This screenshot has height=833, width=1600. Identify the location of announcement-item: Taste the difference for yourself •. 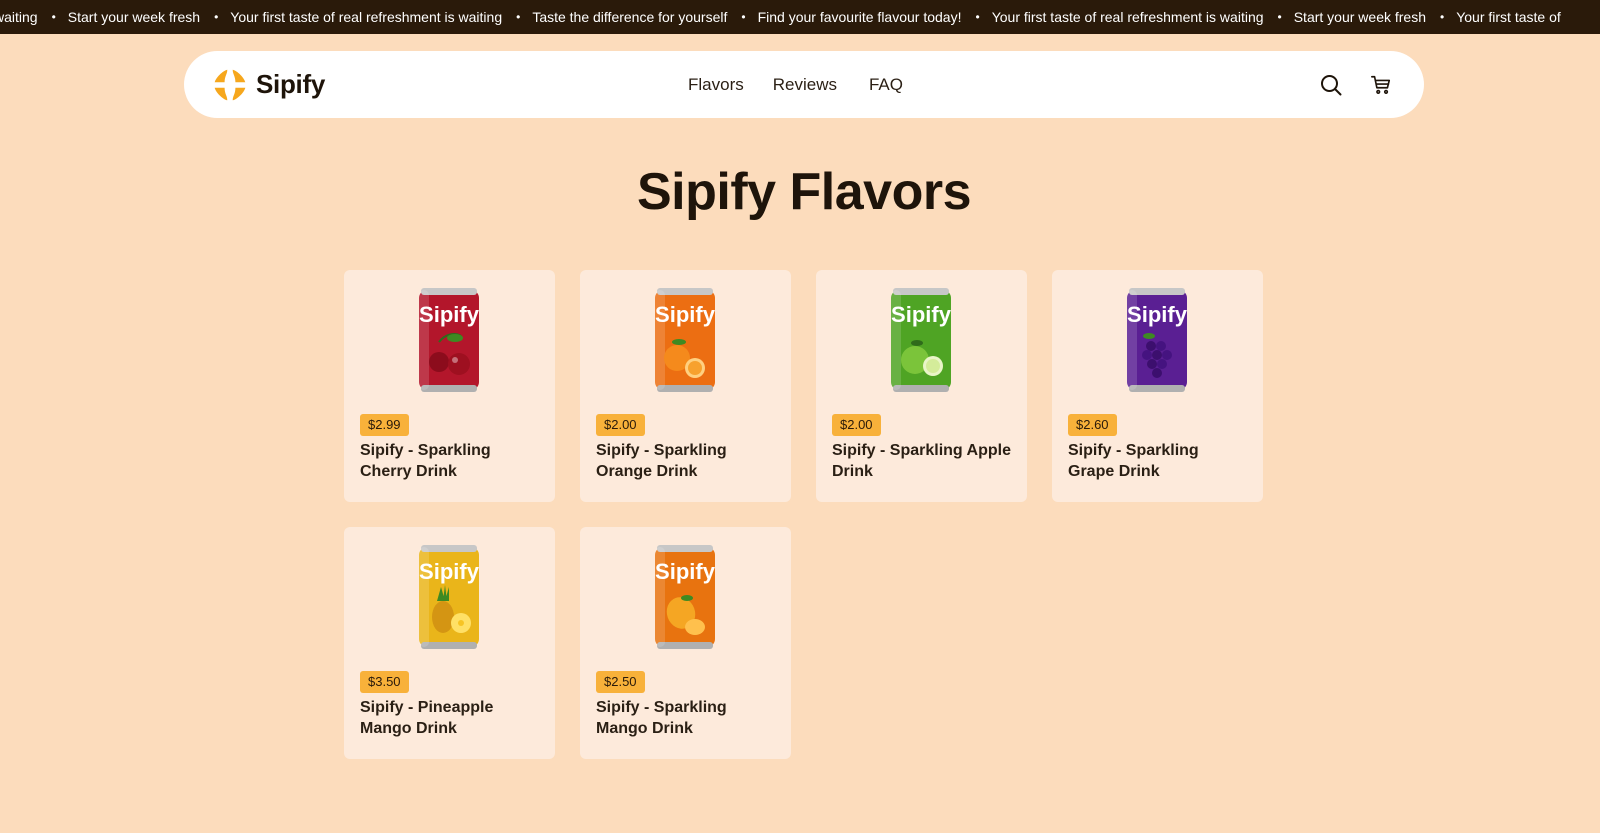
(644, 17).